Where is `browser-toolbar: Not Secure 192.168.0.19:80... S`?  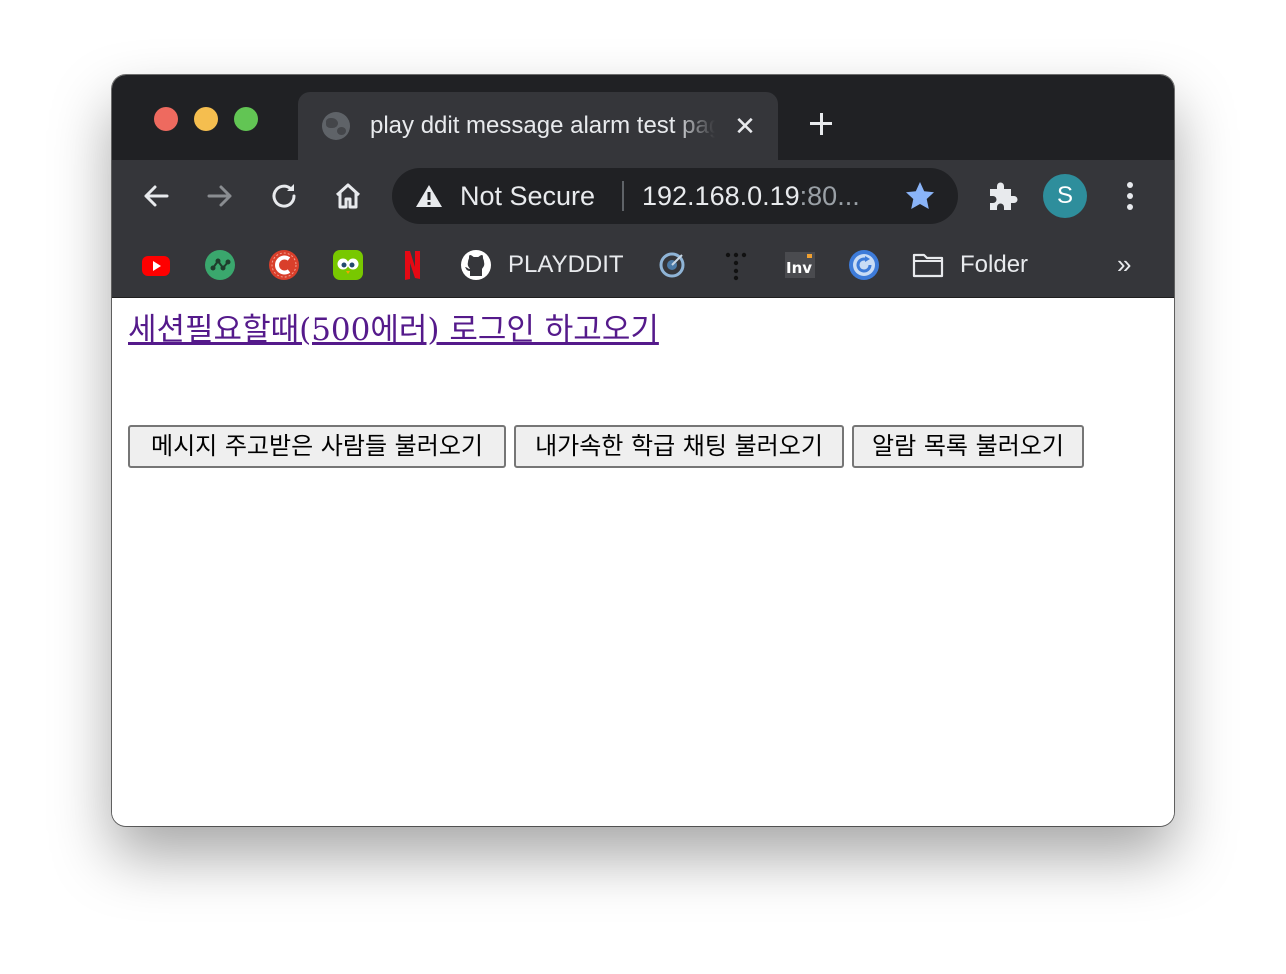
browser-toolbar: Not Secure 192.168.0.19:80... S is located at coordinates (643, 196).